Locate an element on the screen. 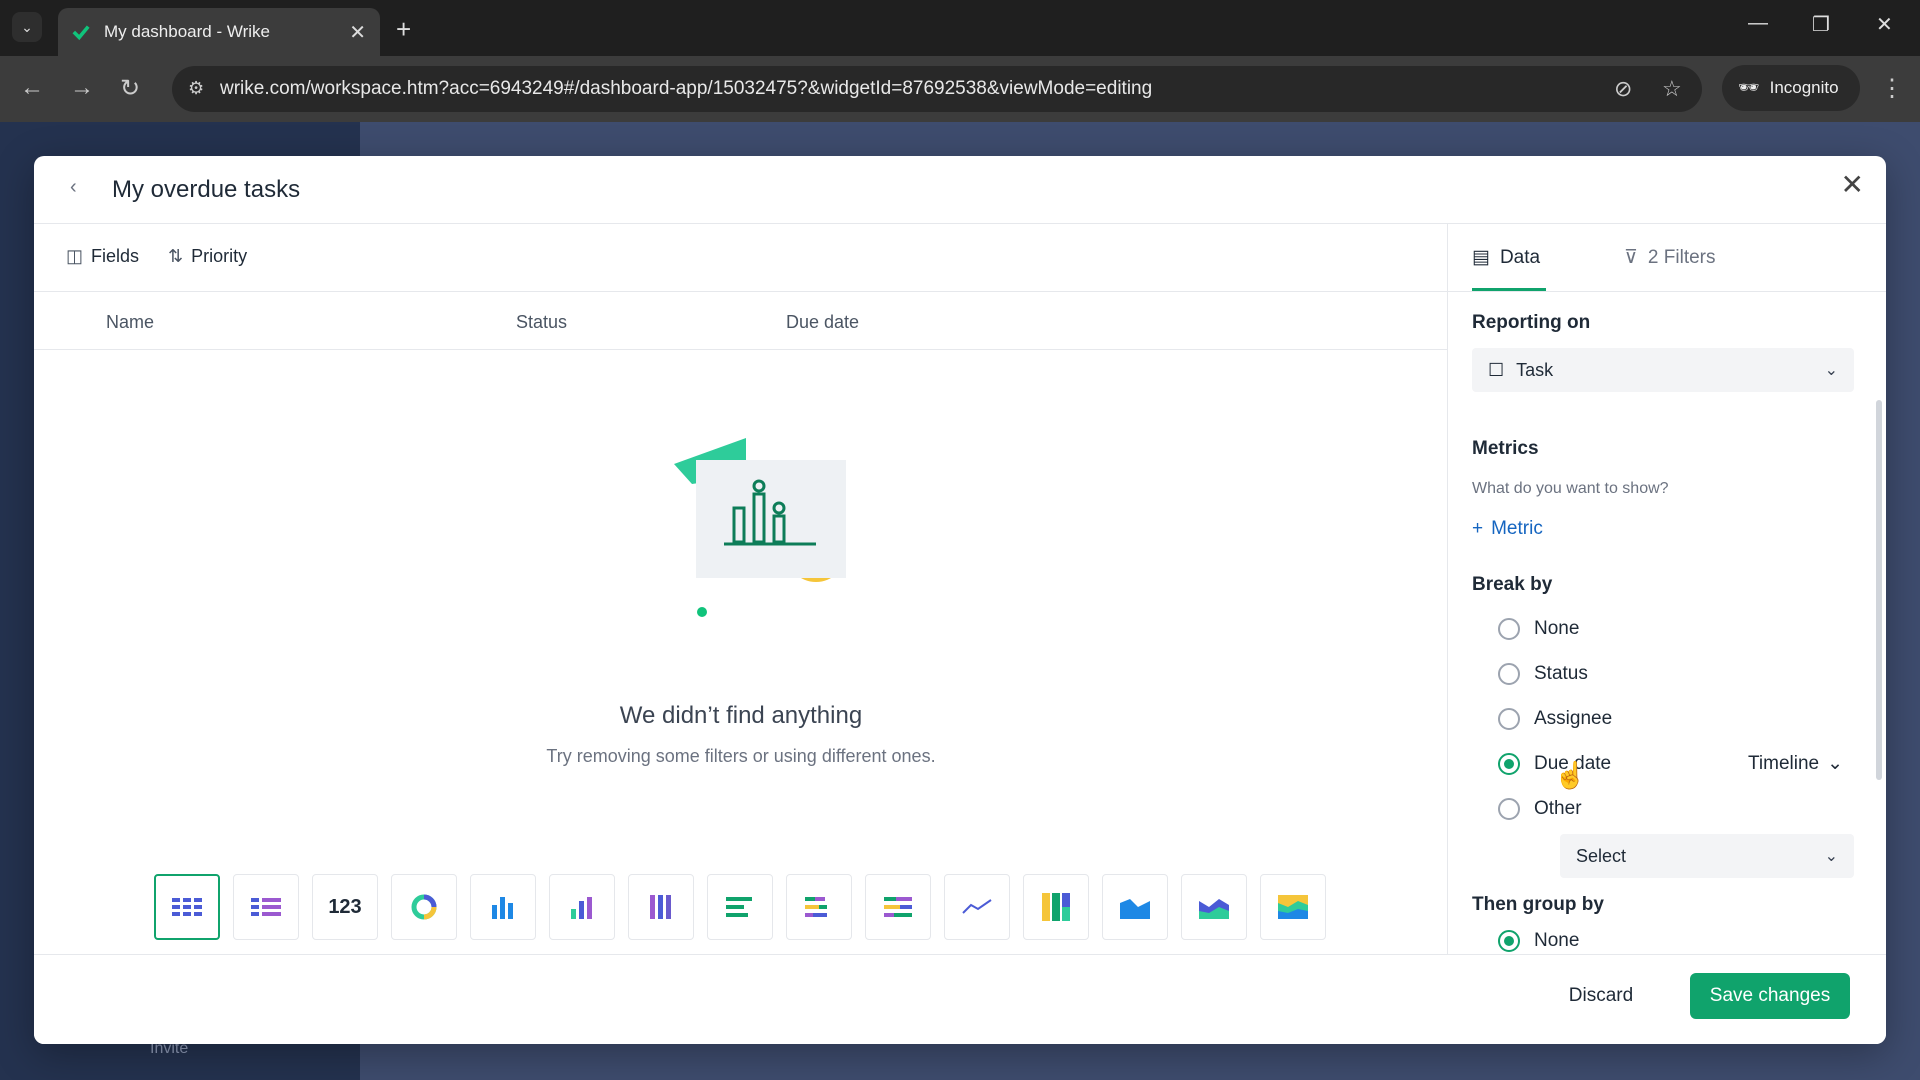  chart-type-stacked-area is located at coordinates (1214, 907).